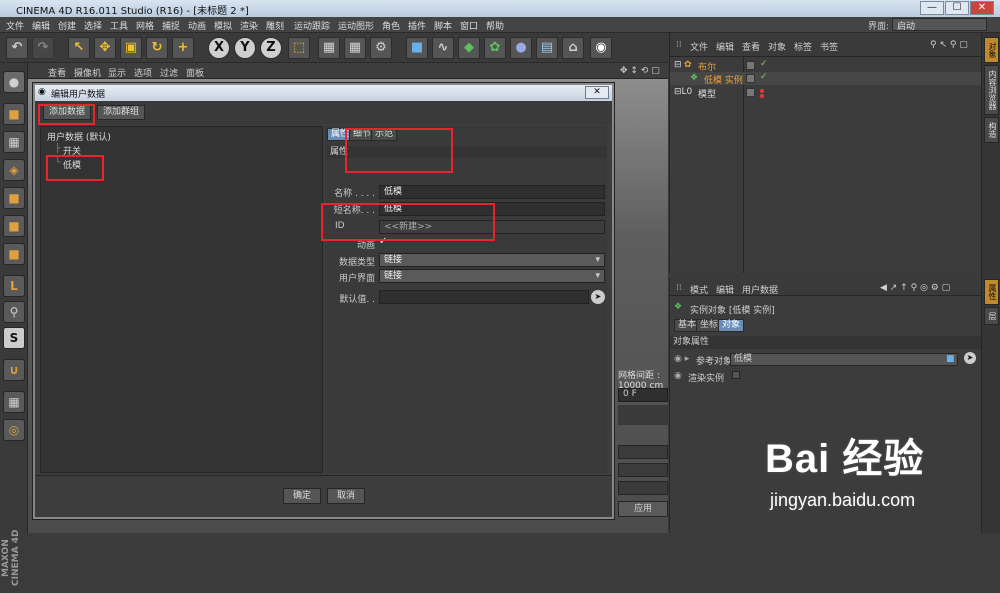  I want to click on default-field, so click(484, 297).